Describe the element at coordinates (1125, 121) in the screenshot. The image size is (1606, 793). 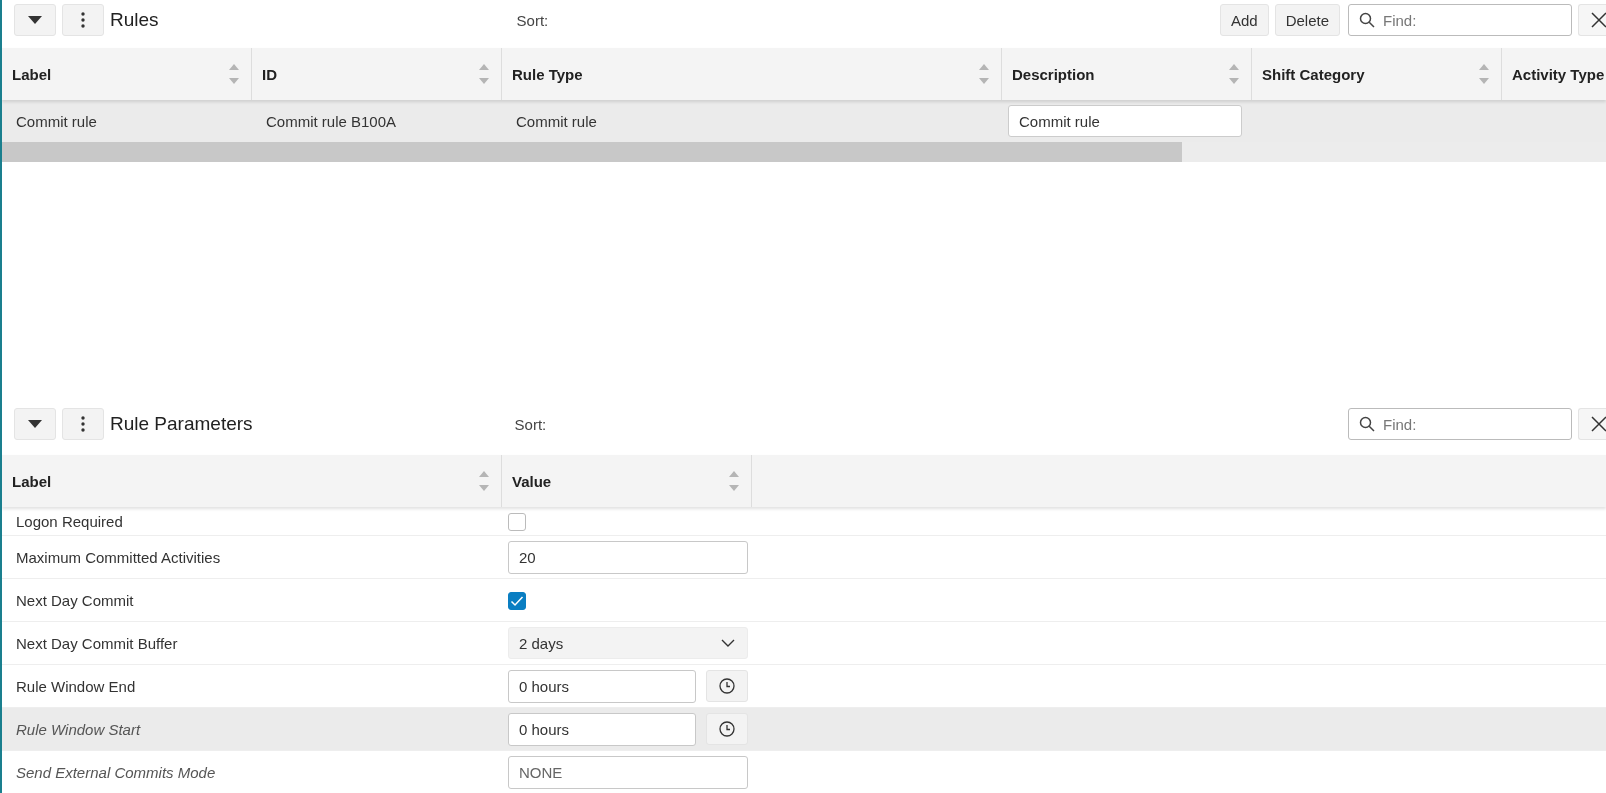
I see `description-field: Commit rule` at that location.